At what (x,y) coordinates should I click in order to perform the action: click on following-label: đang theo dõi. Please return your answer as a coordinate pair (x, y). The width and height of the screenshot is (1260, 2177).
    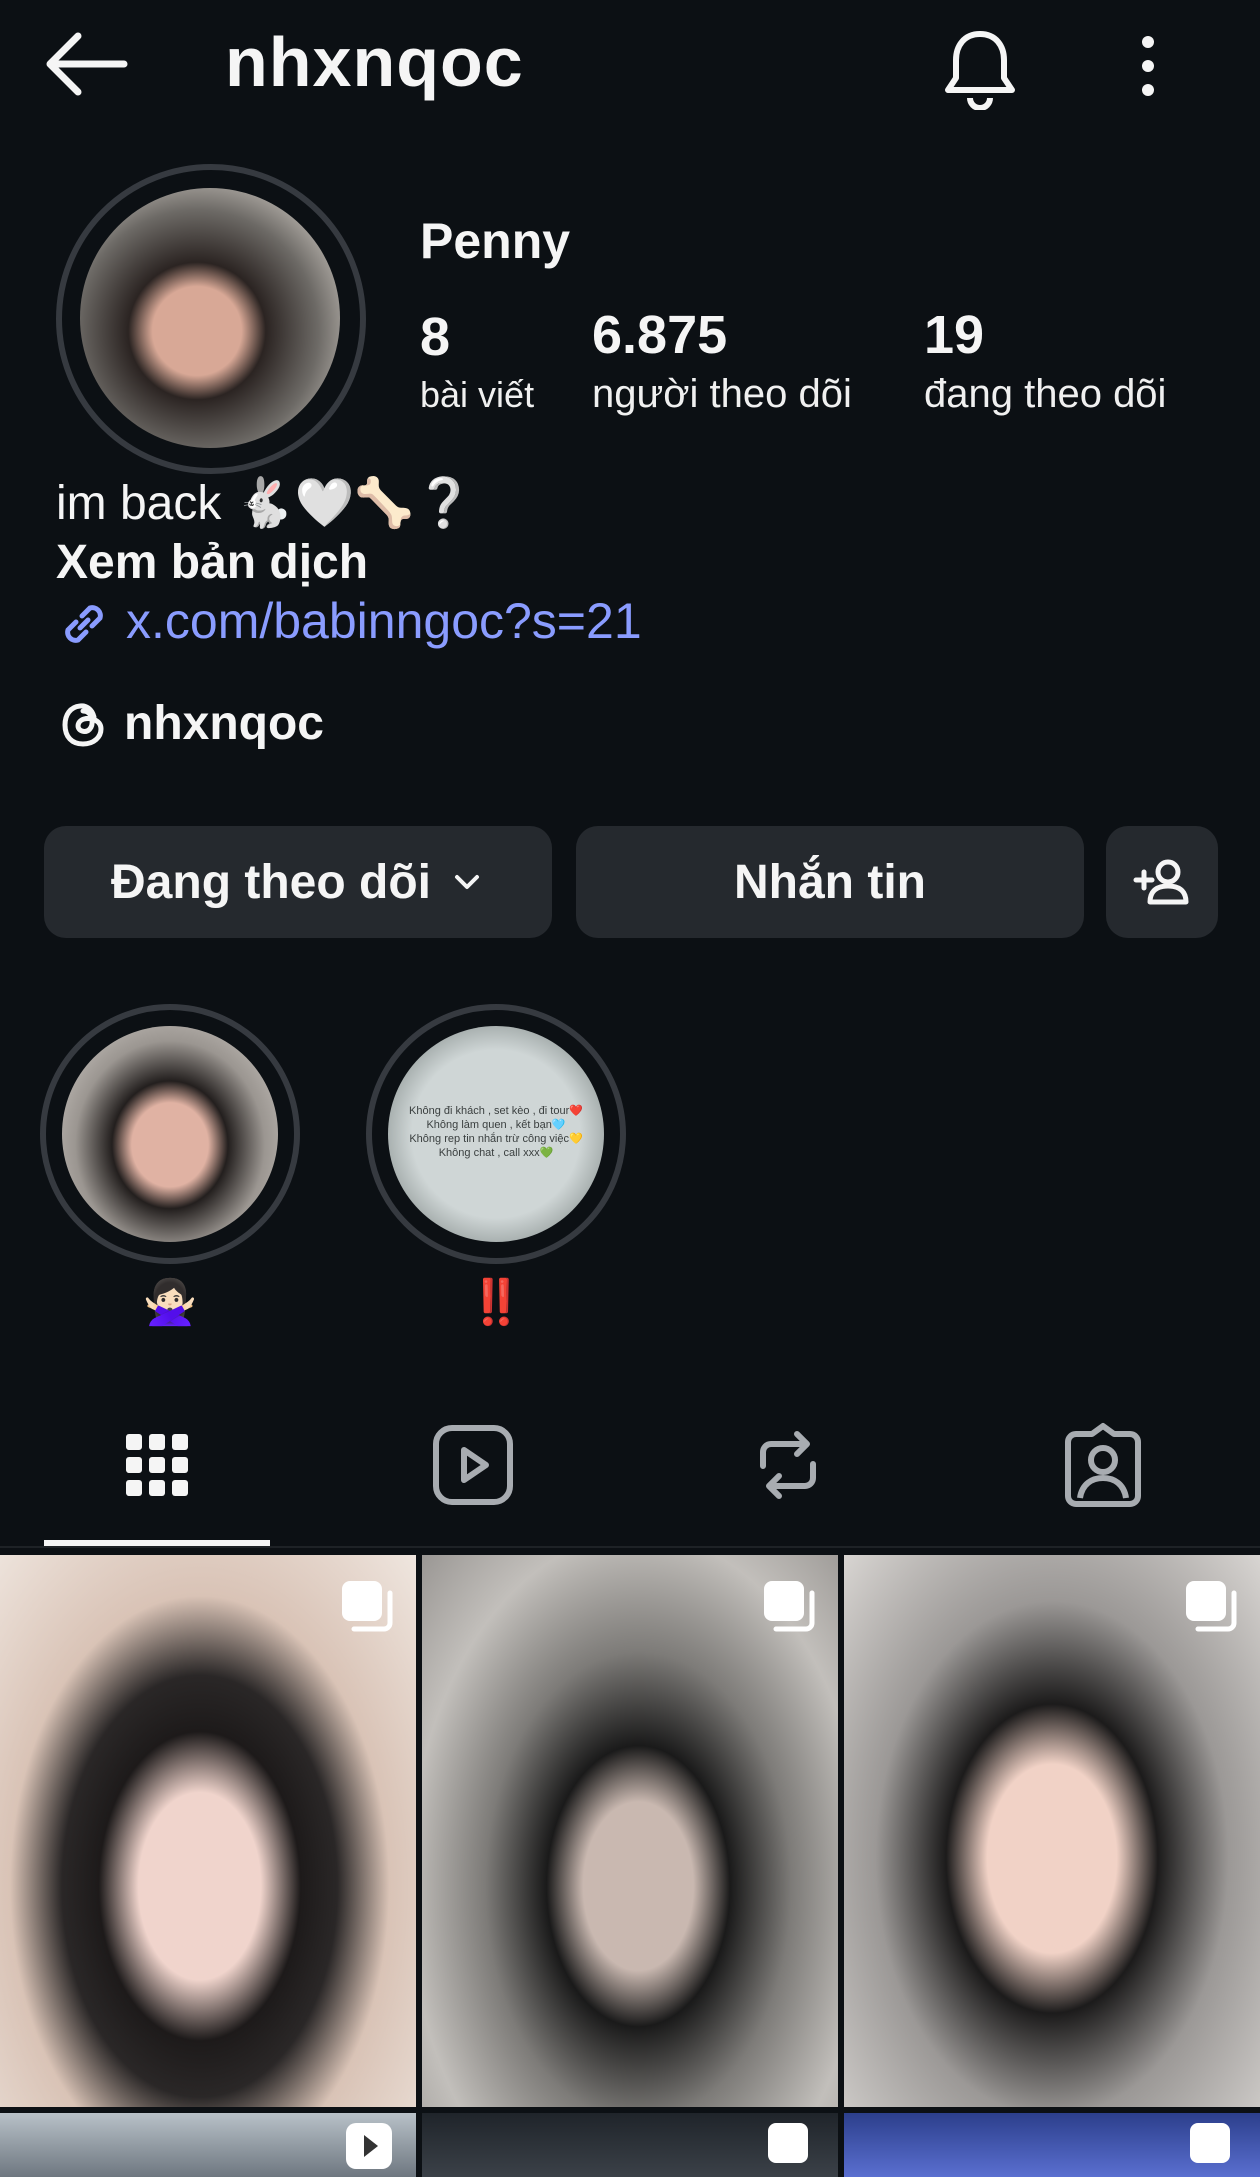
    Looking at the image, I should click on (1045, 394).